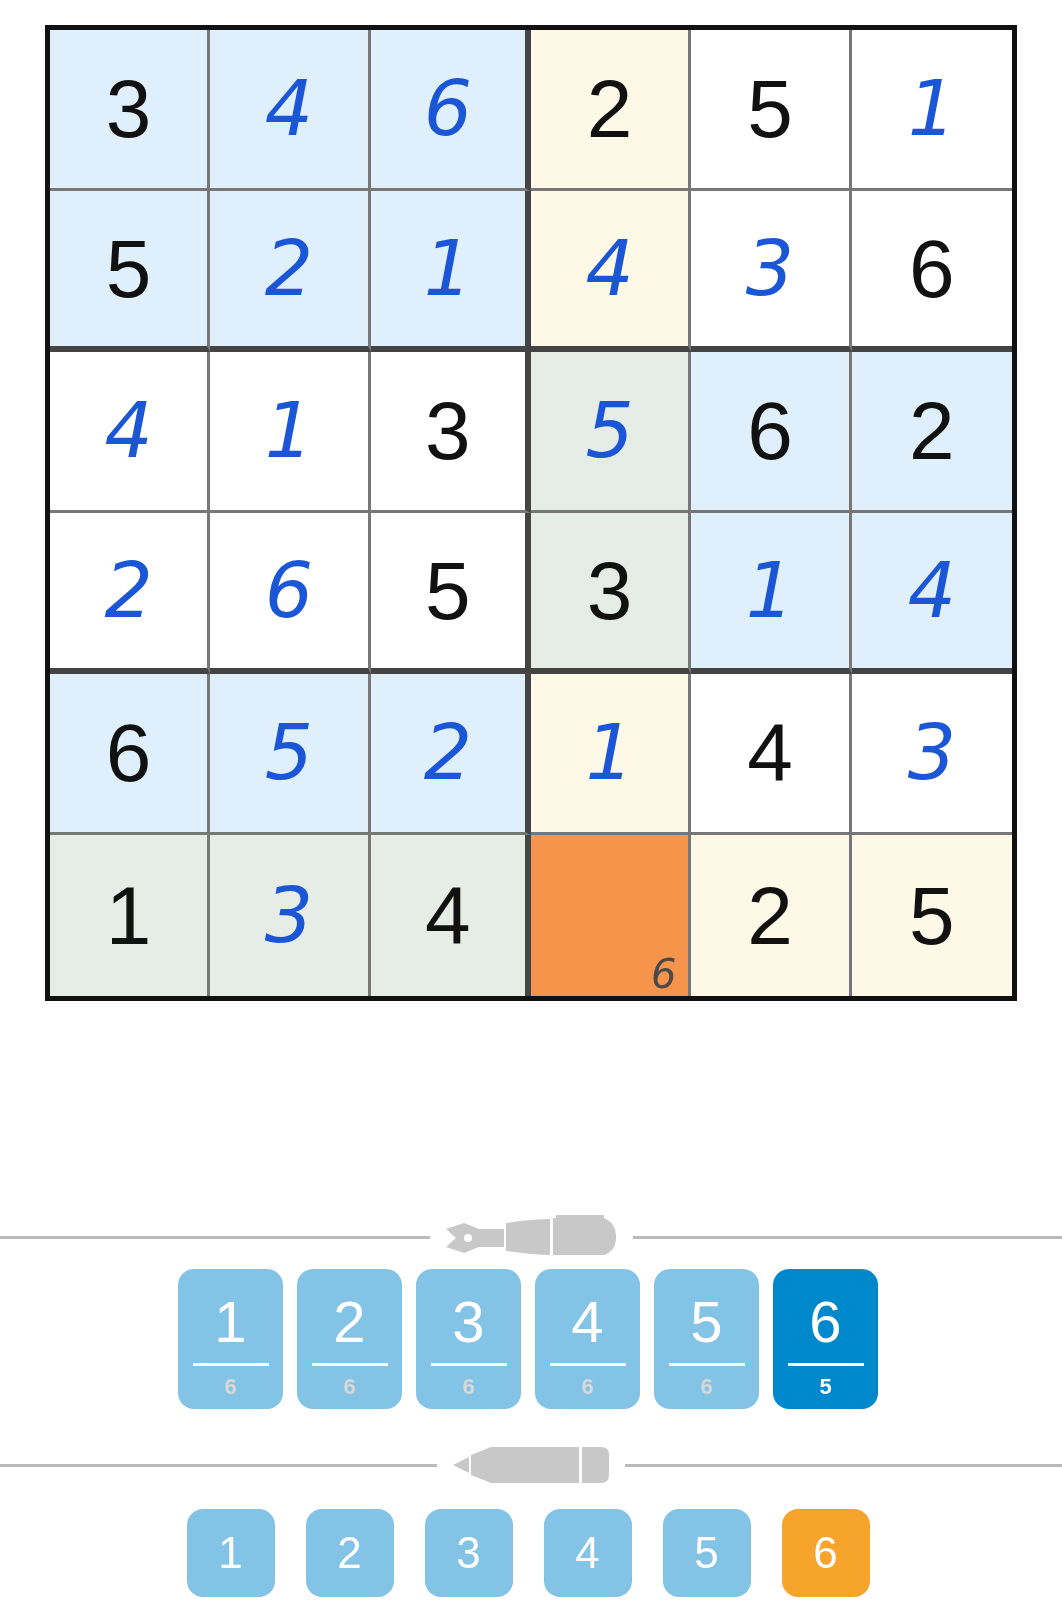  What do you see at coordinates (663, 974) in the screenshot?
I see `note-digit: 6` at bounding box center [663, 974].